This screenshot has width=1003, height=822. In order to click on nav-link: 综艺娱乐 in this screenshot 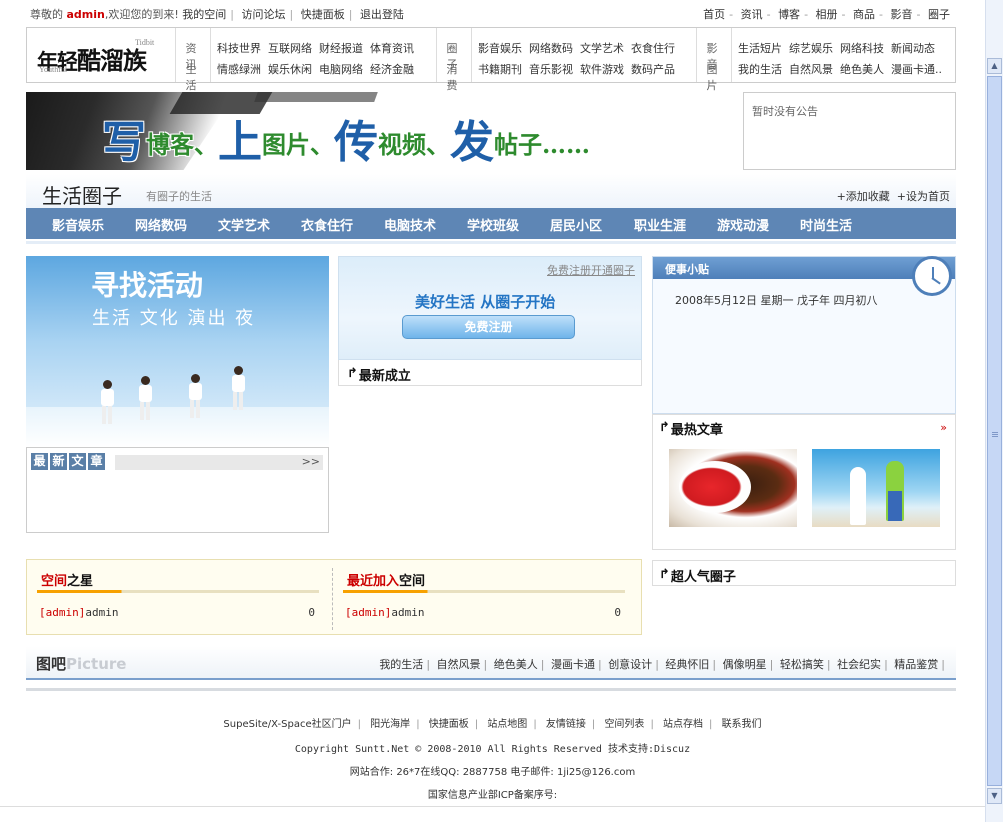, I will do `click(811, 48)`.